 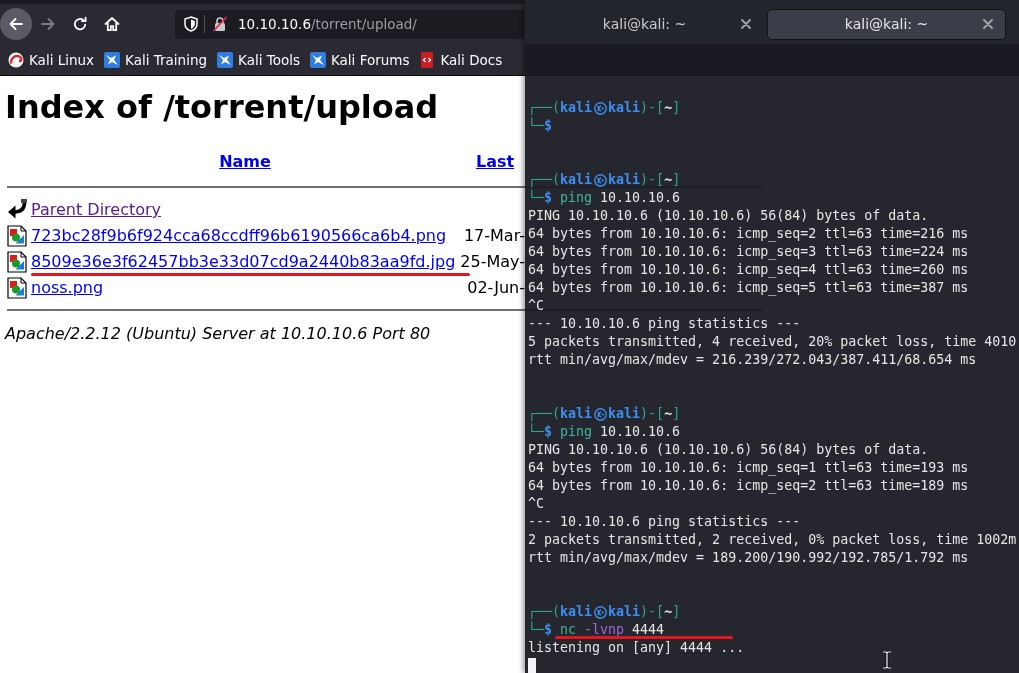 I want to click on shield-icon, so click(x=191, y=24).